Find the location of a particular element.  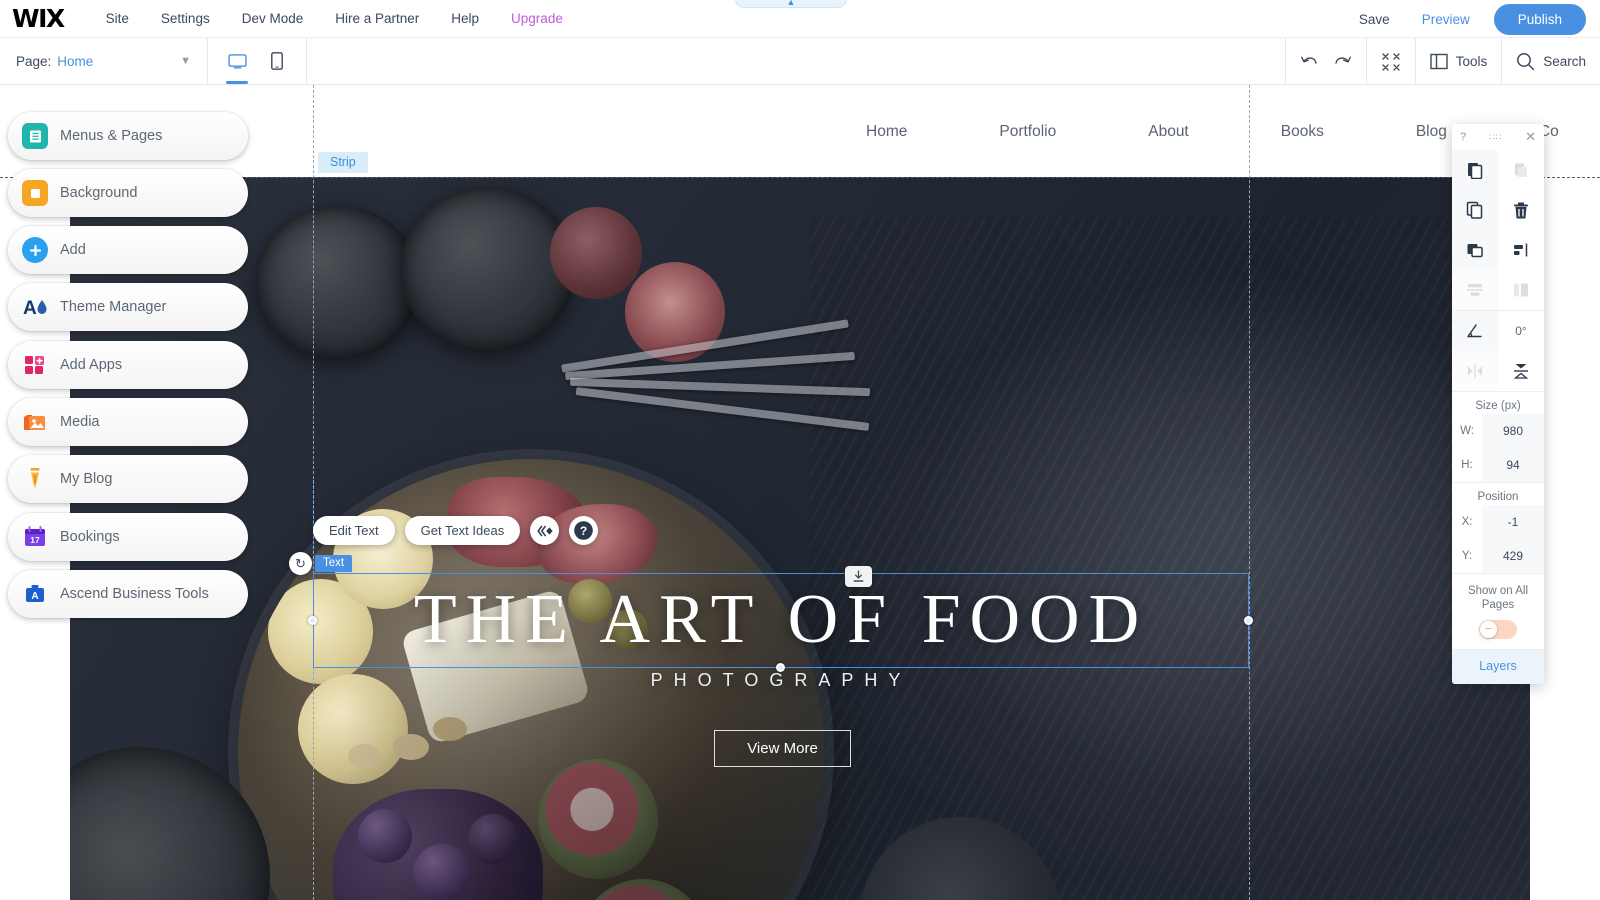

delete-trash-icon is located at coordinates (1521, 210).